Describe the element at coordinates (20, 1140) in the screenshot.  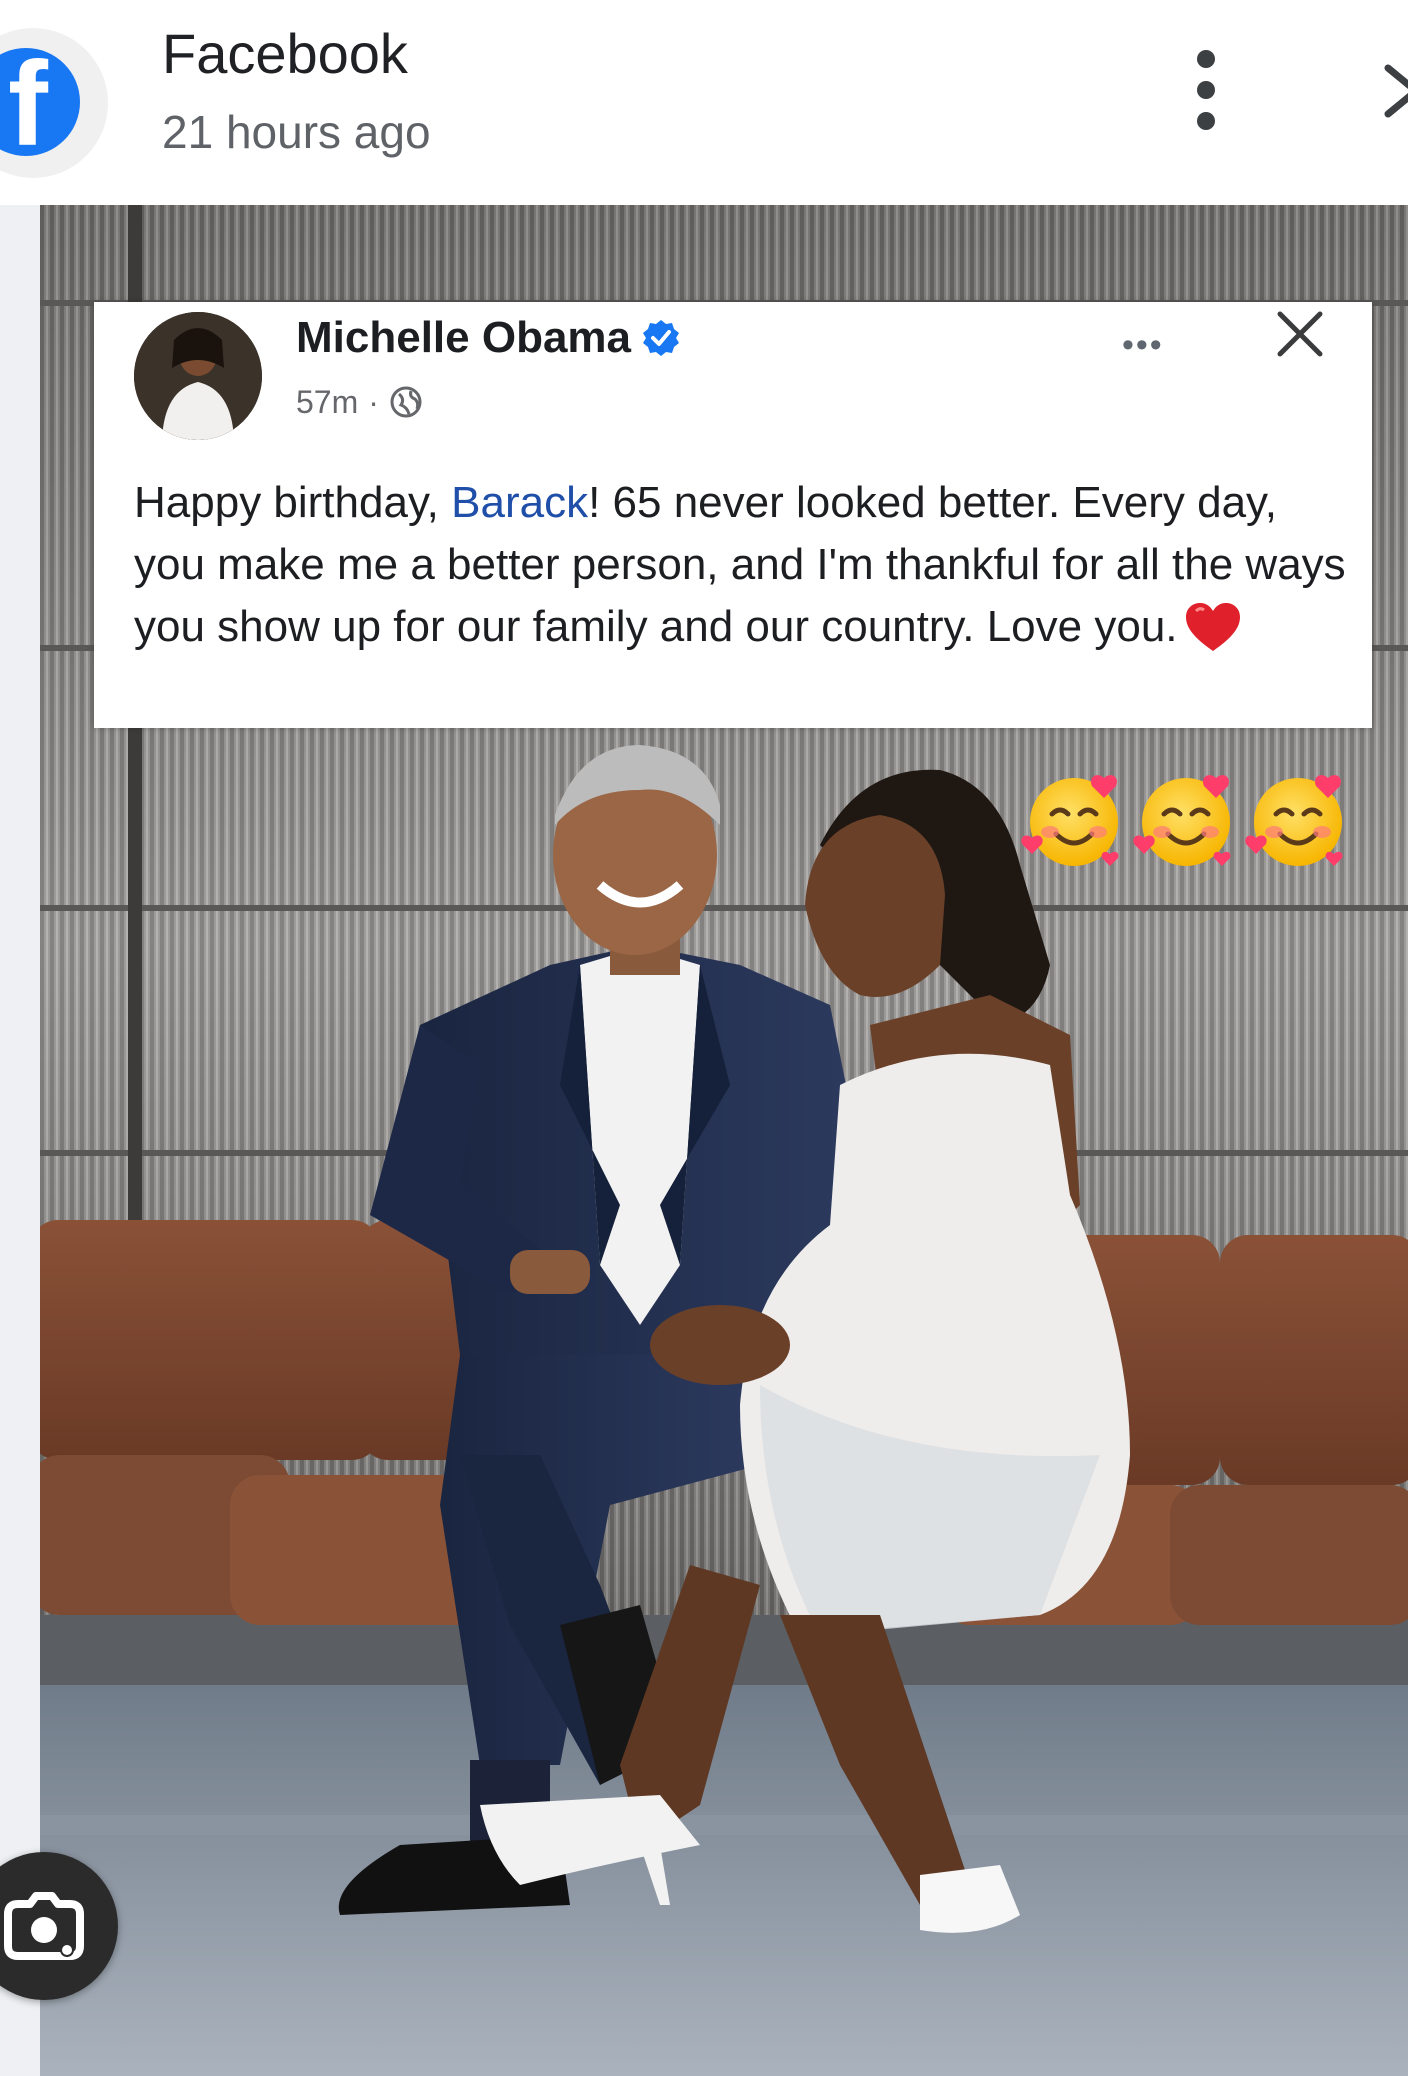
I see `left-edge-strip` at that location.